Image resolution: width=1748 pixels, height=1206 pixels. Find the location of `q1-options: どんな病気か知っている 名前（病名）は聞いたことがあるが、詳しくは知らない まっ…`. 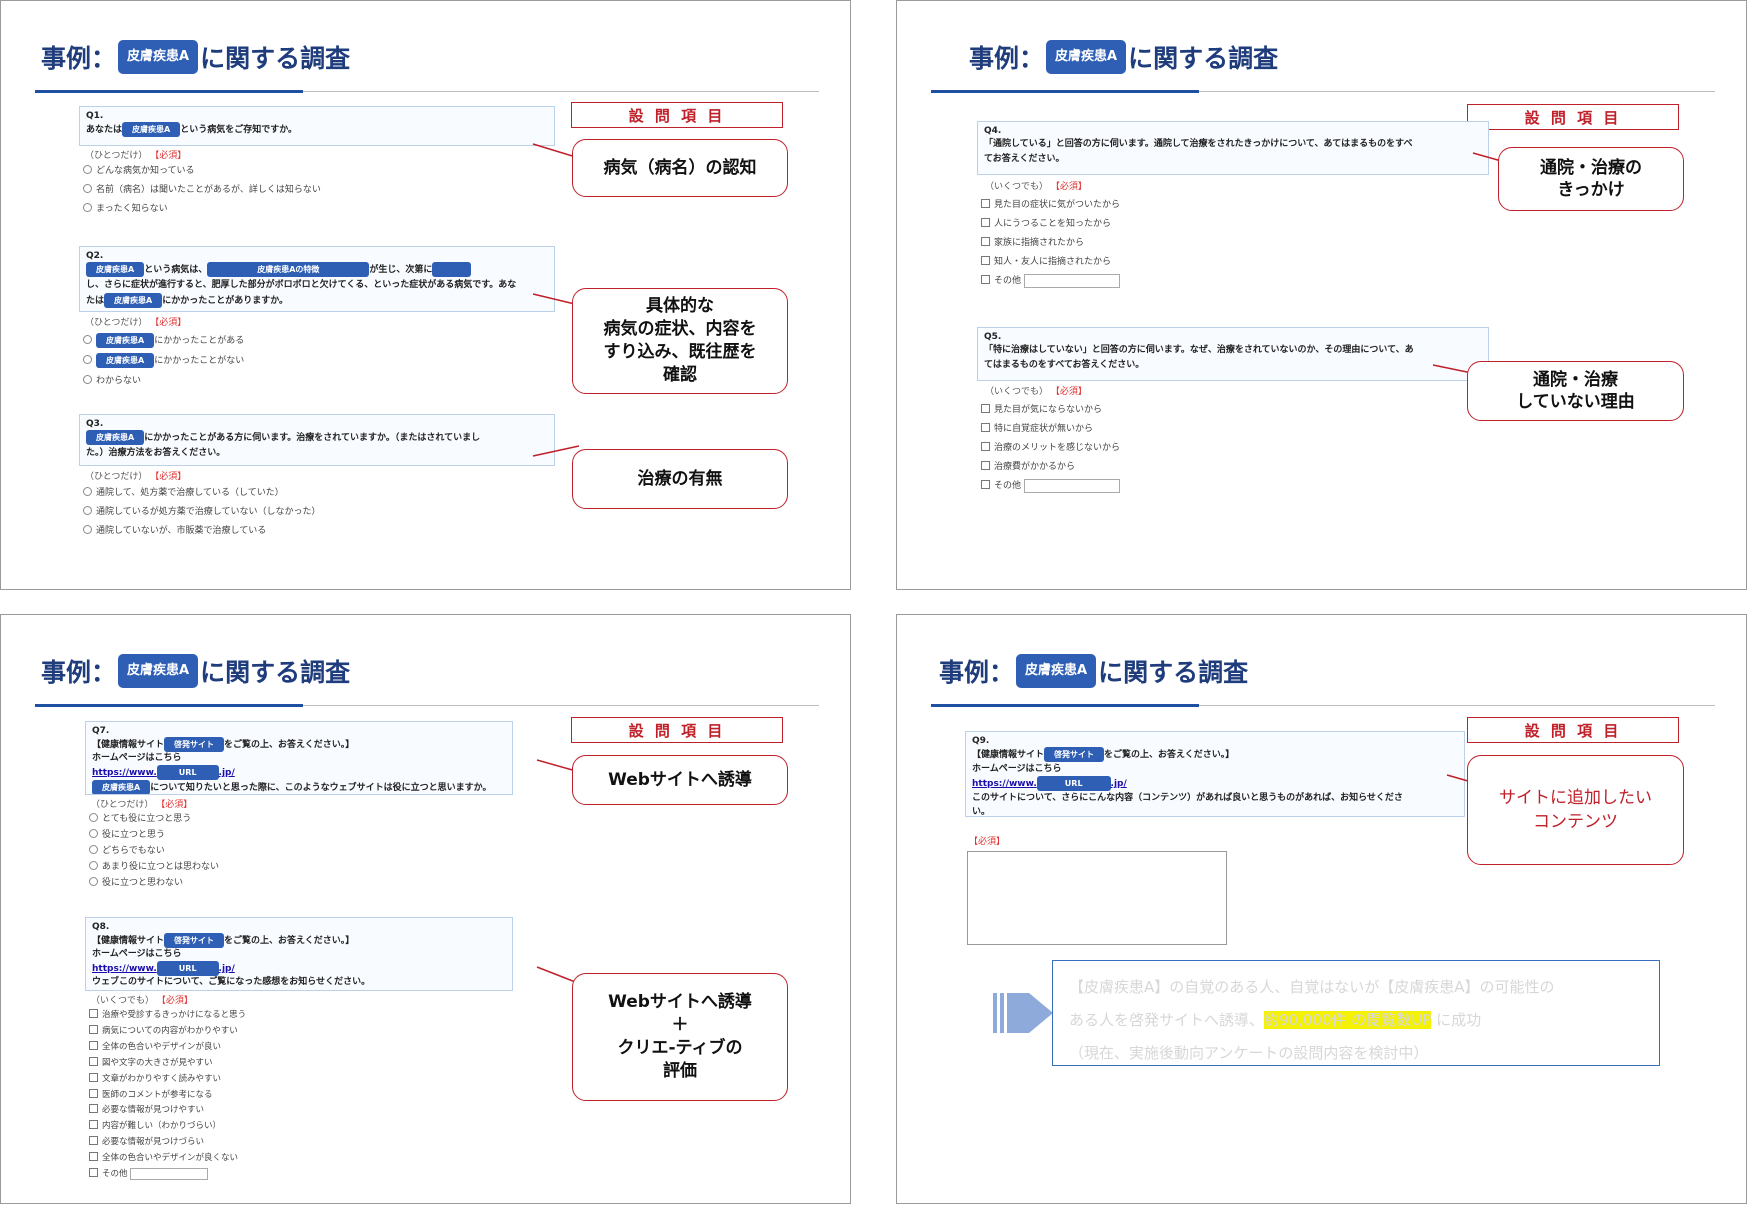

q1-options: どんな病気か知っている 名前（病名）は聞いたことがあるが、詳しくは知らない まっ… is located at coordinates (202, 190).